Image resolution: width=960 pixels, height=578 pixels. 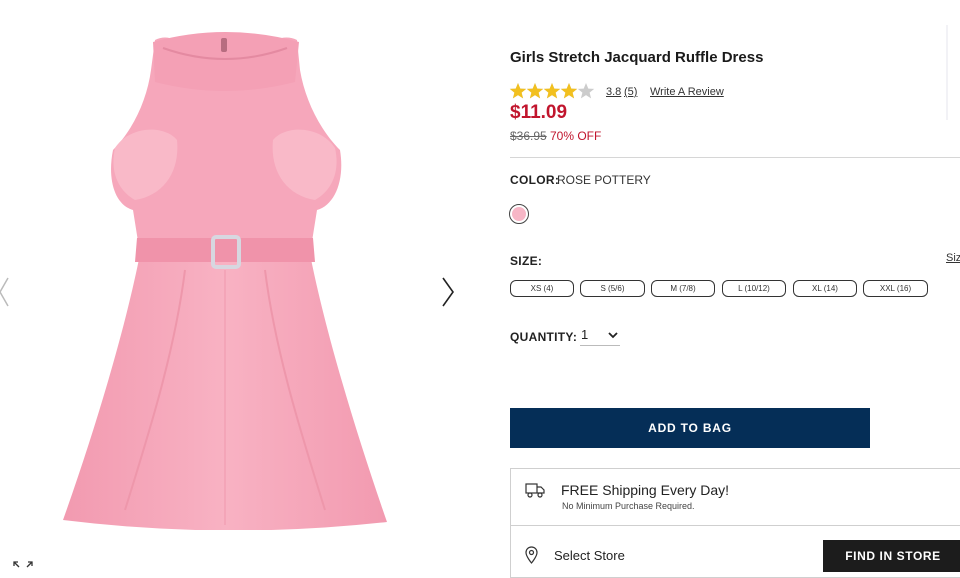 What do you see at coordinates (535, 490) in the screenshot?
I see `truck-icon` at bounding box center [535, 490].